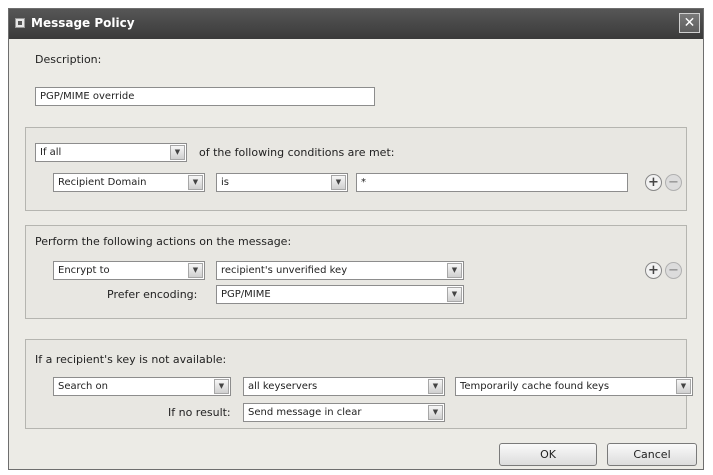  What do you see at coordinates (340, 294) in the screenshot?
I see `prefer-encoding-select: PGP/MIME ▼` at bounding box center [340, 294].